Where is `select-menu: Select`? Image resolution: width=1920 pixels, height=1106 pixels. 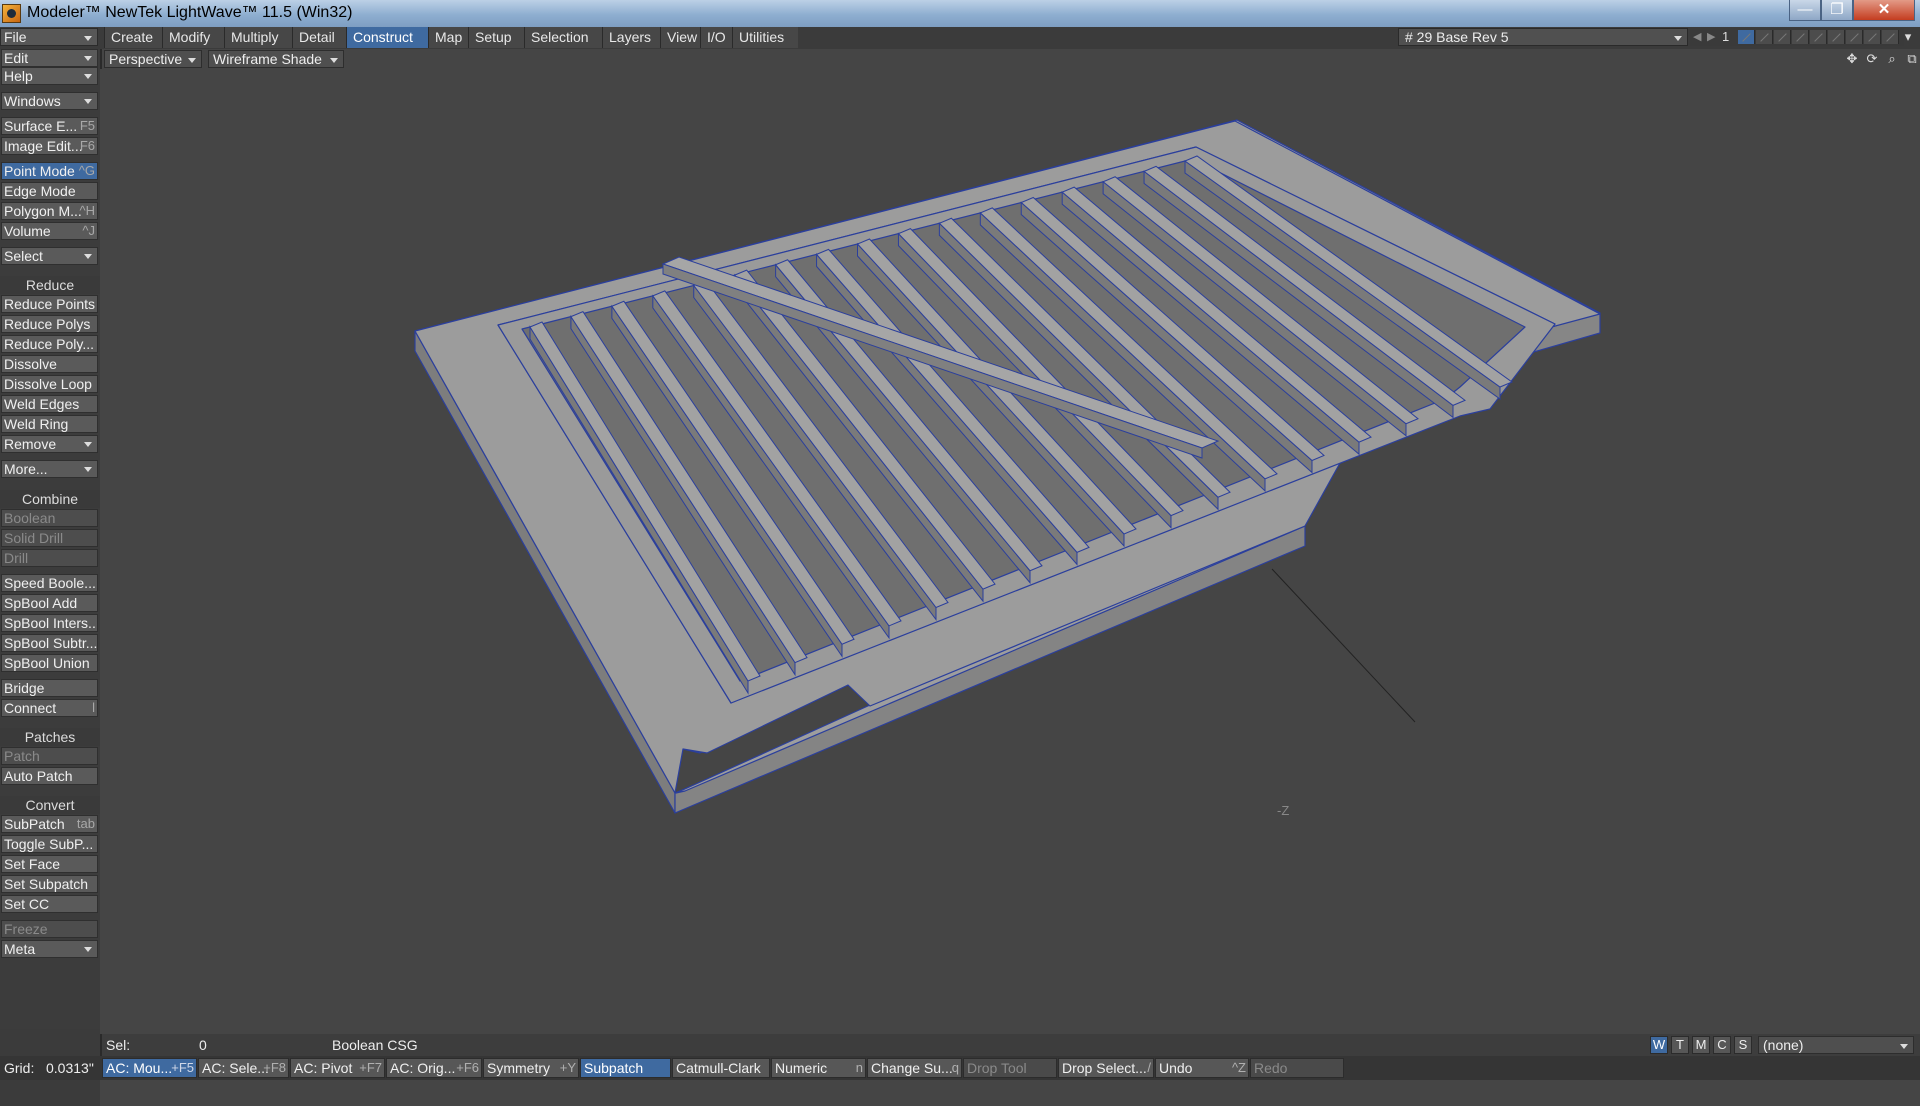
select-menu: Select is located at coordinates (49, 256).